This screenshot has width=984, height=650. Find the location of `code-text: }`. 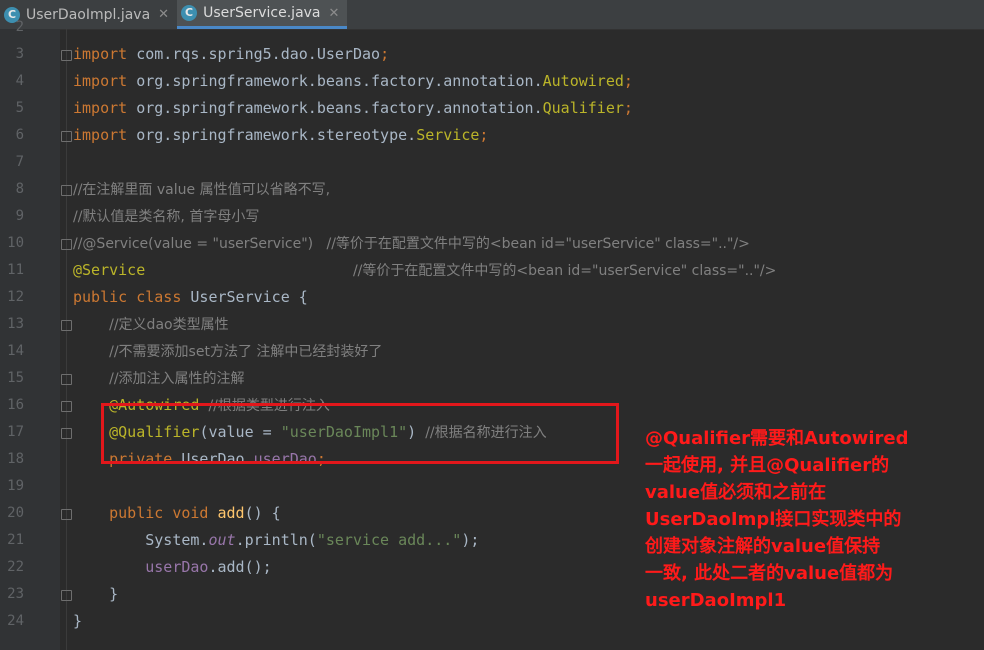

code-text: } is located at coordinates (77, 621).